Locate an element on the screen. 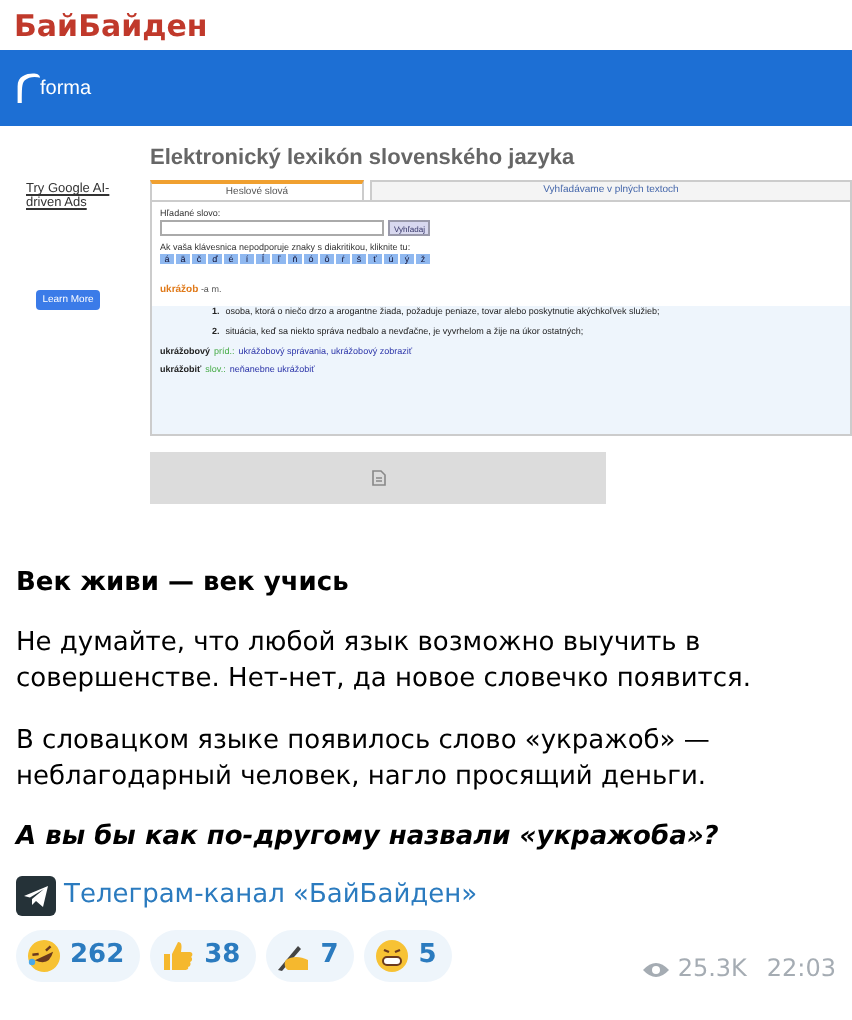 This screenshot has height=1020, width=852. post-time: 22:03 is located at coordinates (801, 969).